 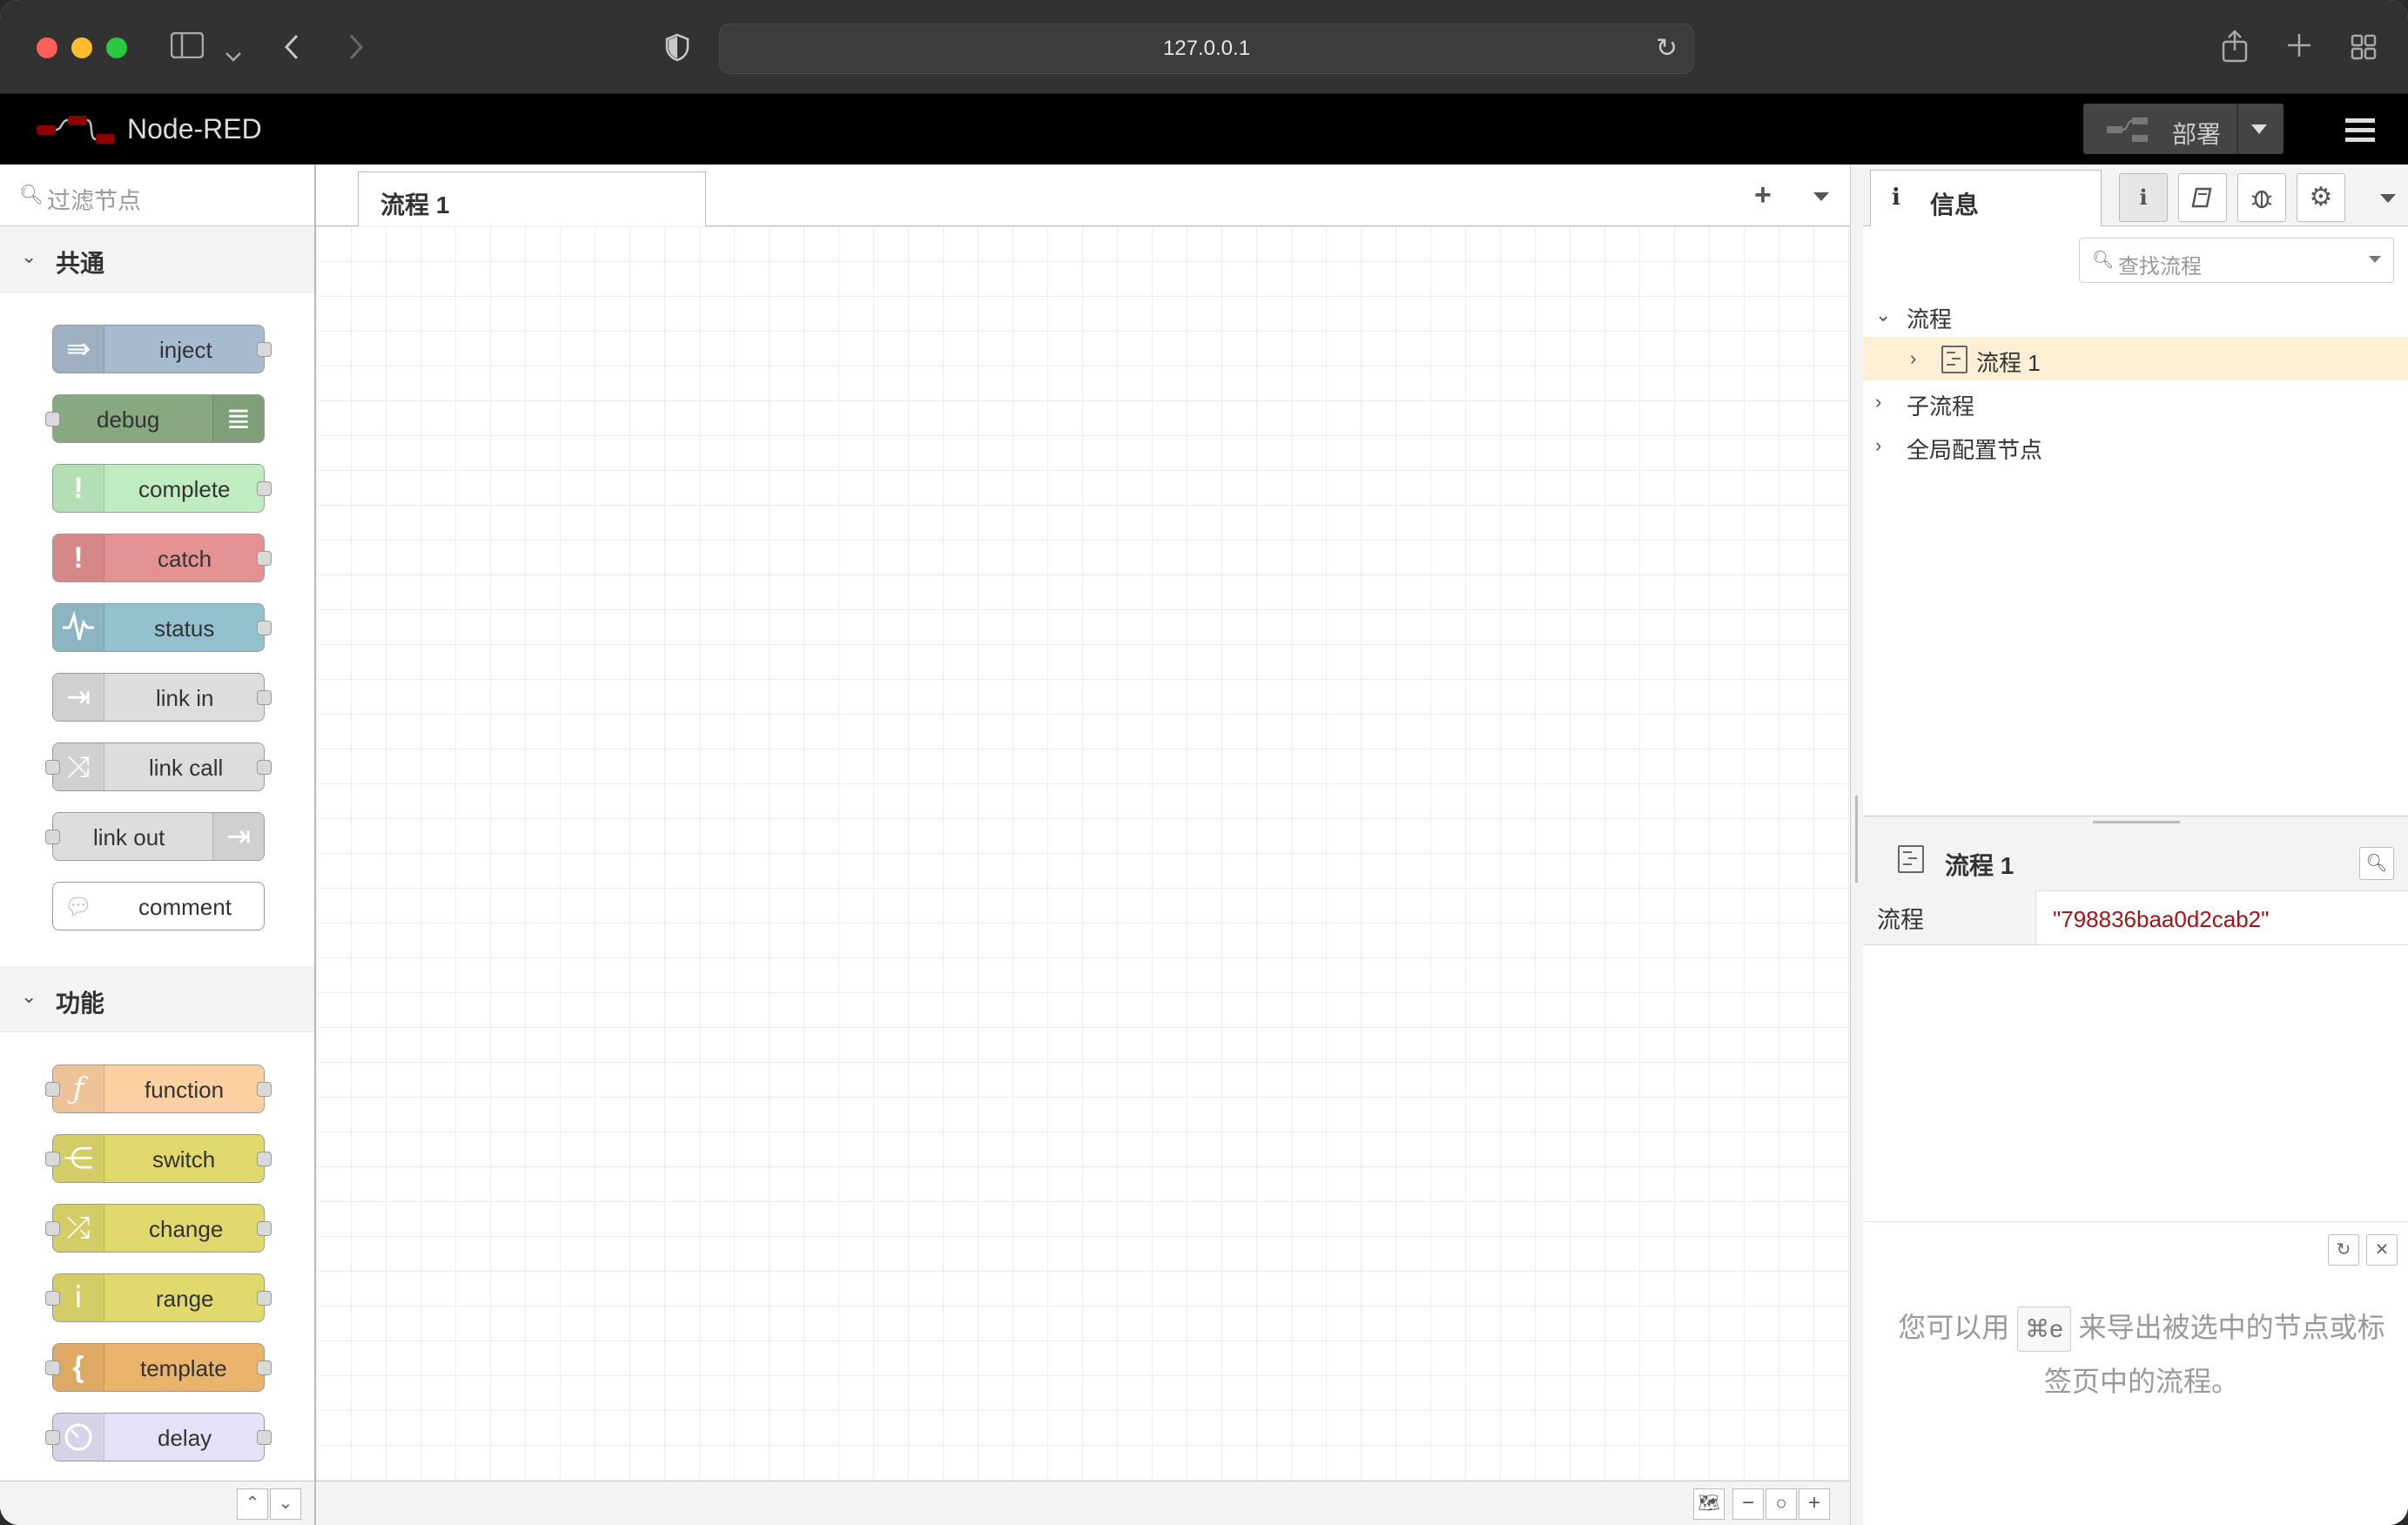 I want to click on zoom-window-button, so click(x=116, y=47).